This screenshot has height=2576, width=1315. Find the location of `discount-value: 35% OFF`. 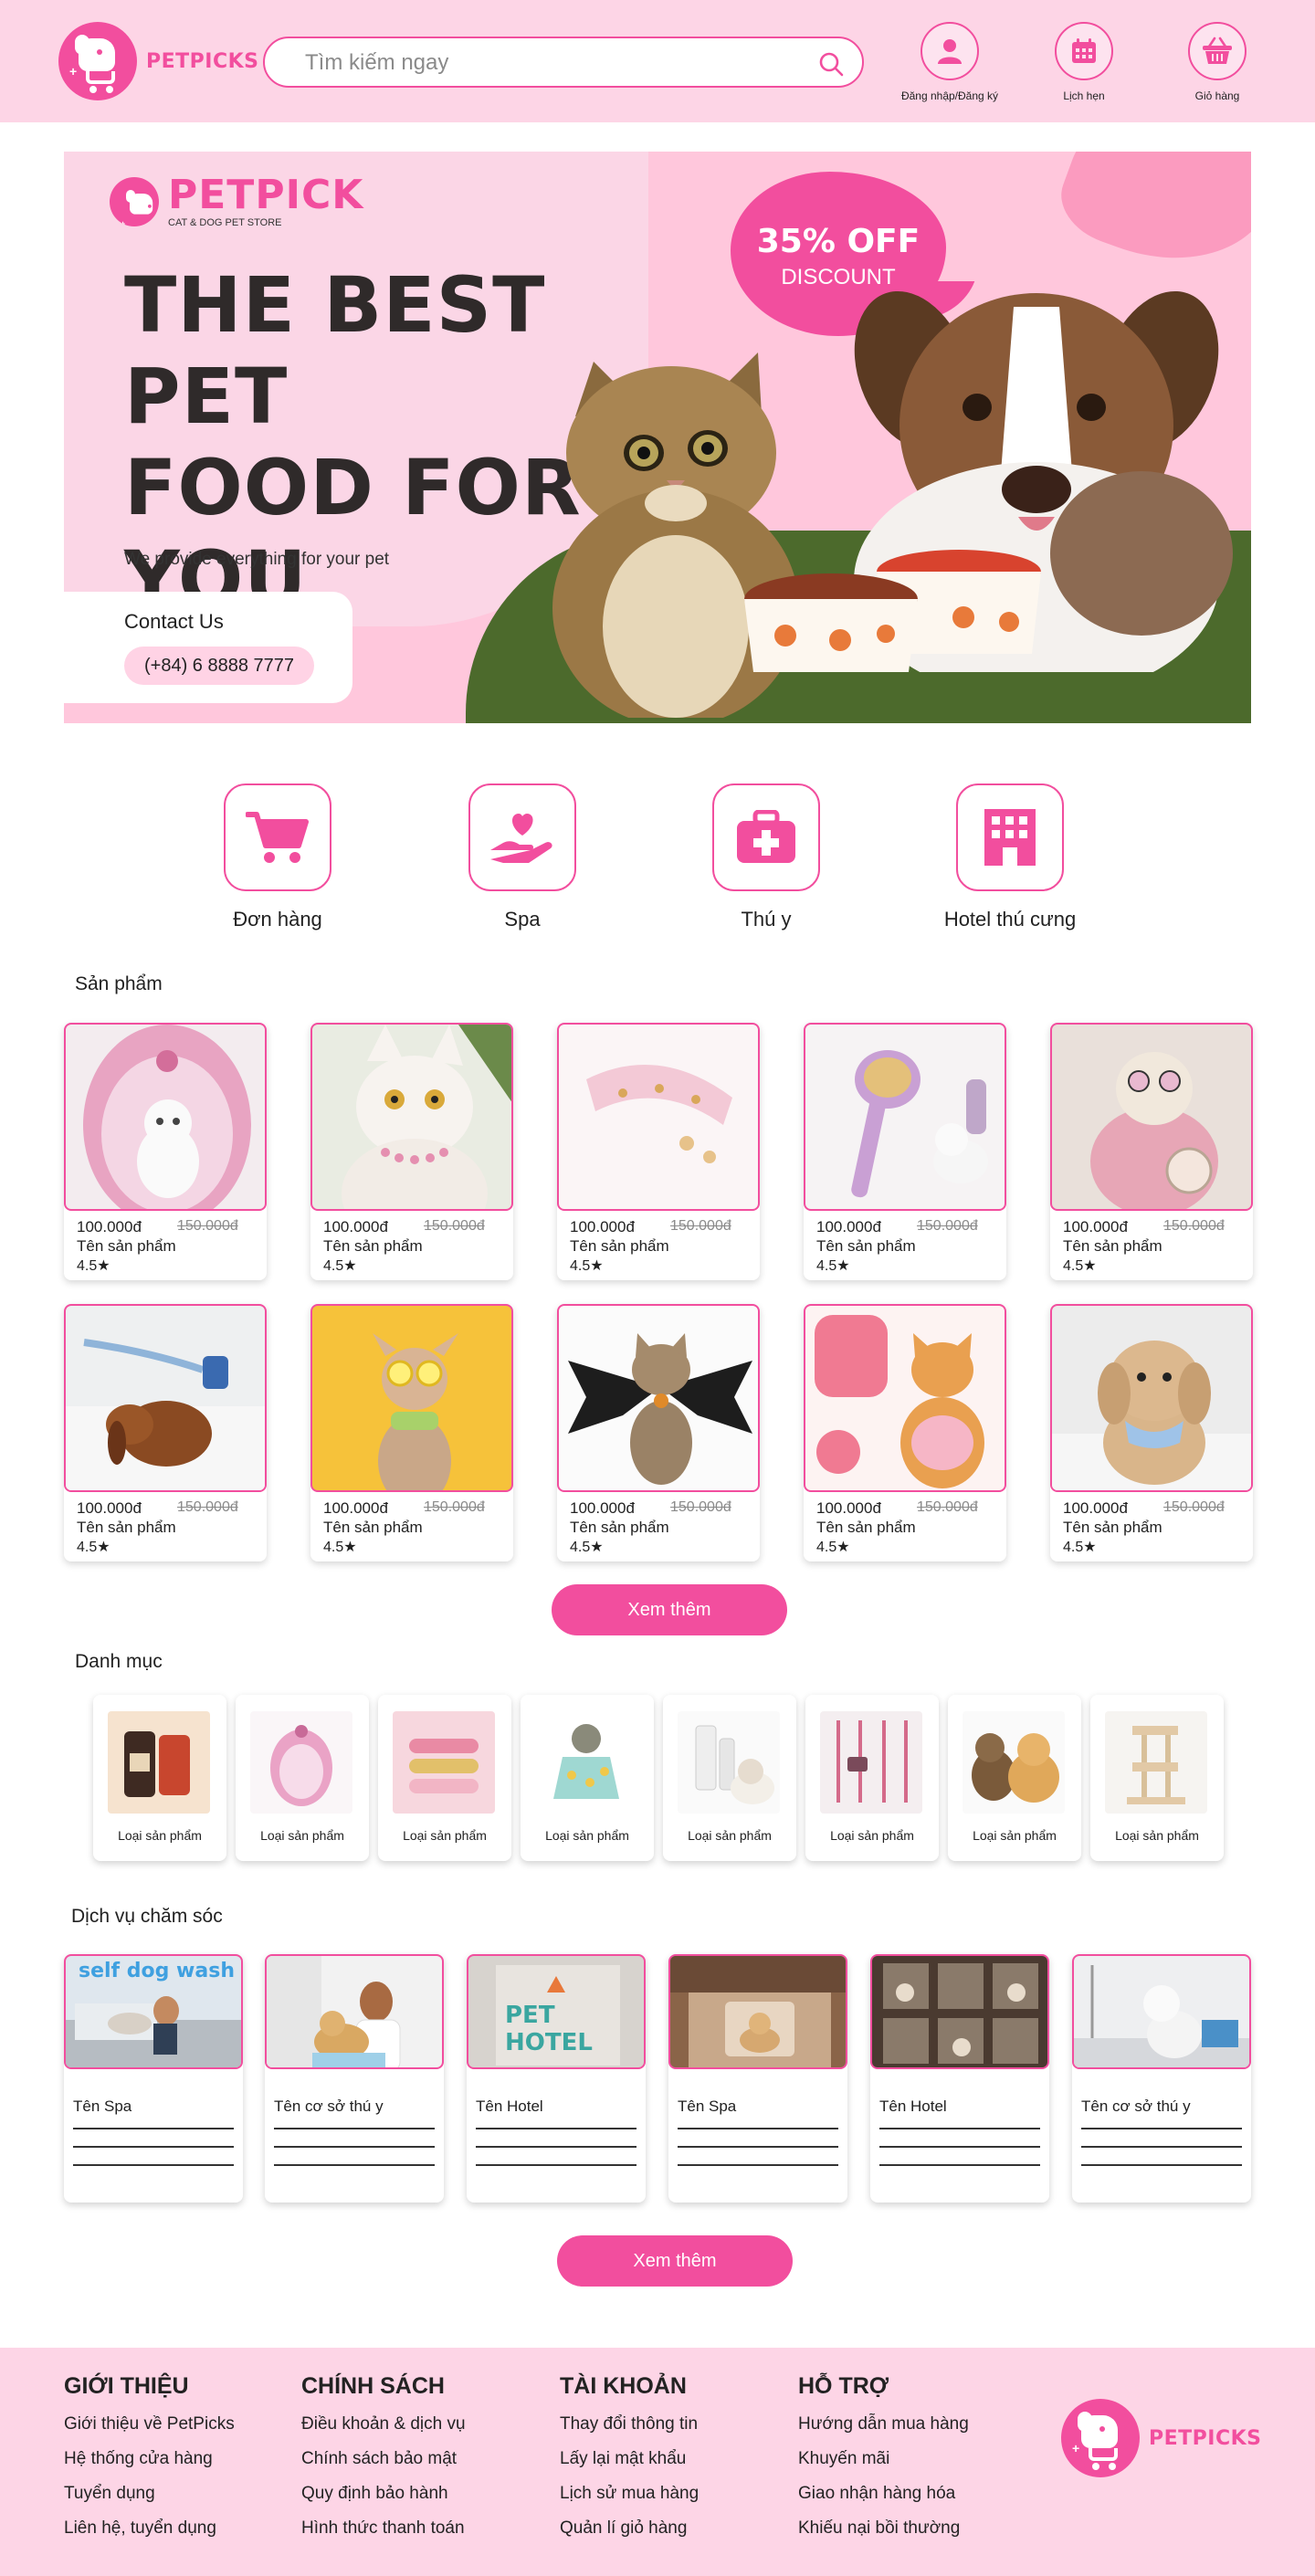

discount-value: 35% OFF is located at coordinates (838, 241).